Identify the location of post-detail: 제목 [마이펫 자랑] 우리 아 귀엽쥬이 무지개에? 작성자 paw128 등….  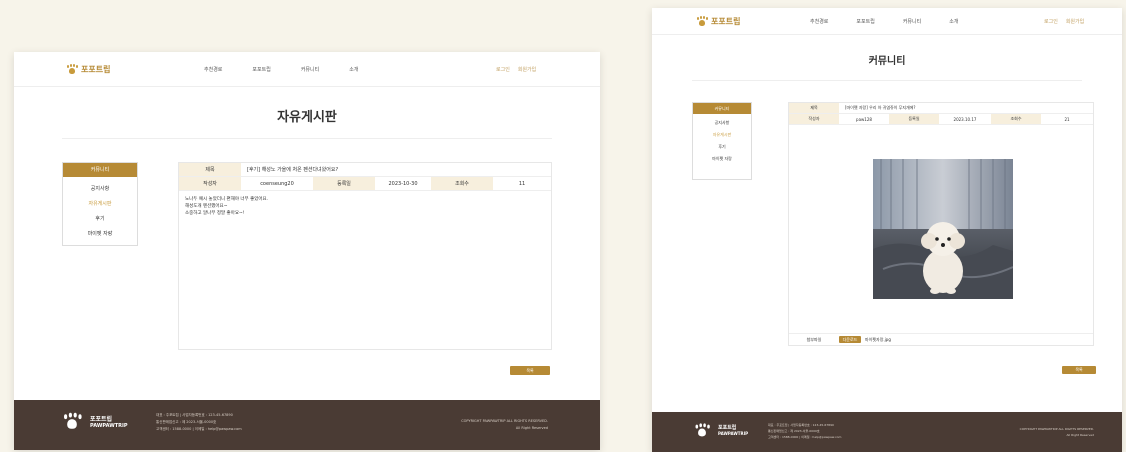
(941, 224).